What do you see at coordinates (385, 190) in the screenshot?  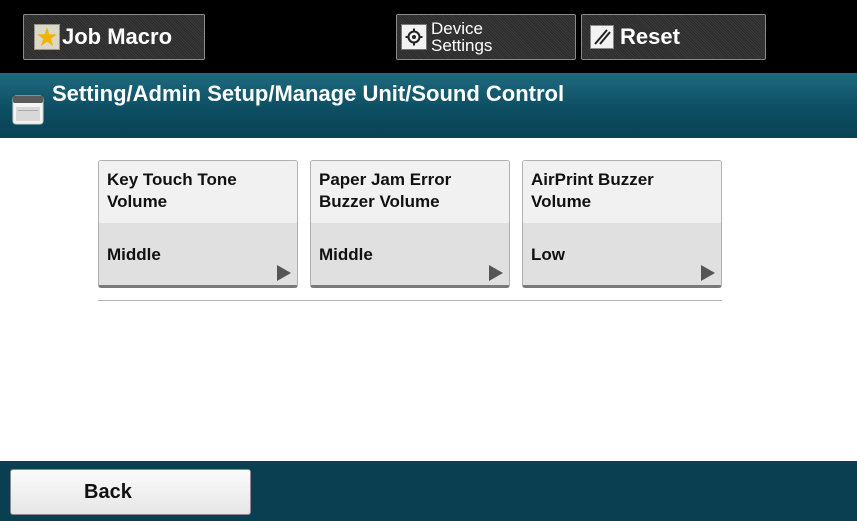 I see `setting-name: Paper Jam Error Buzzer Volume` at bounding box center [385, 190].